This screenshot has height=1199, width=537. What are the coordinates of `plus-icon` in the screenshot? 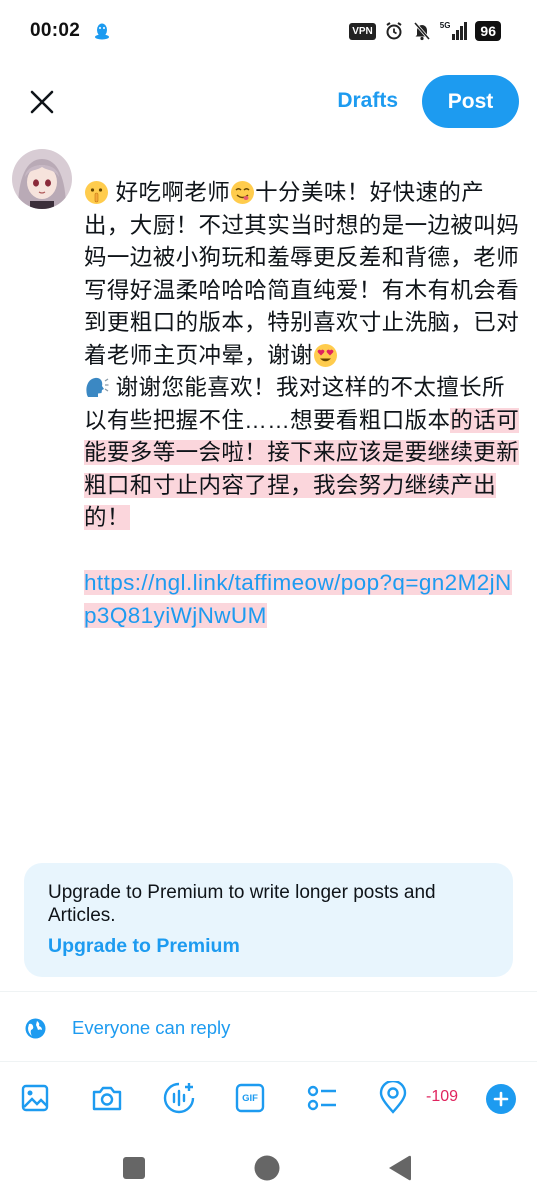 It's located at (501, 1099).